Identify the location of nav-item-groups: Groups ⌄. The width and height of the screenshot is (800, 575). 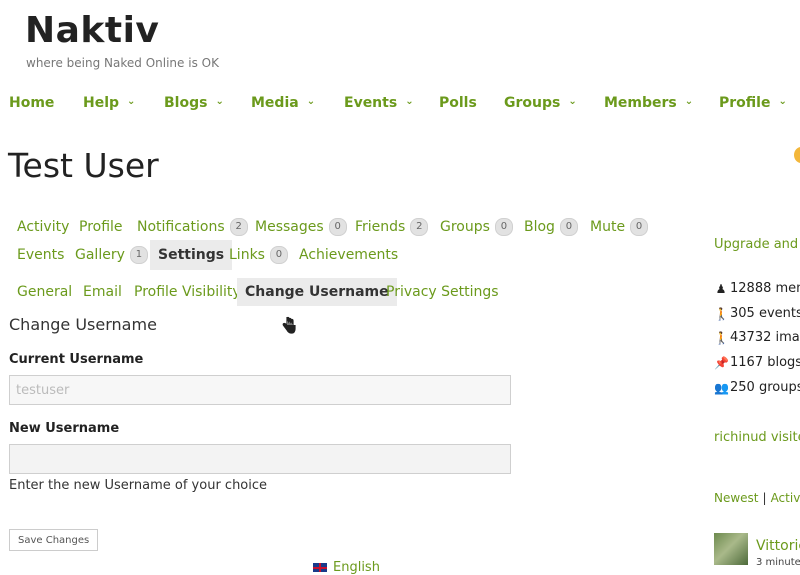
(540, 103).